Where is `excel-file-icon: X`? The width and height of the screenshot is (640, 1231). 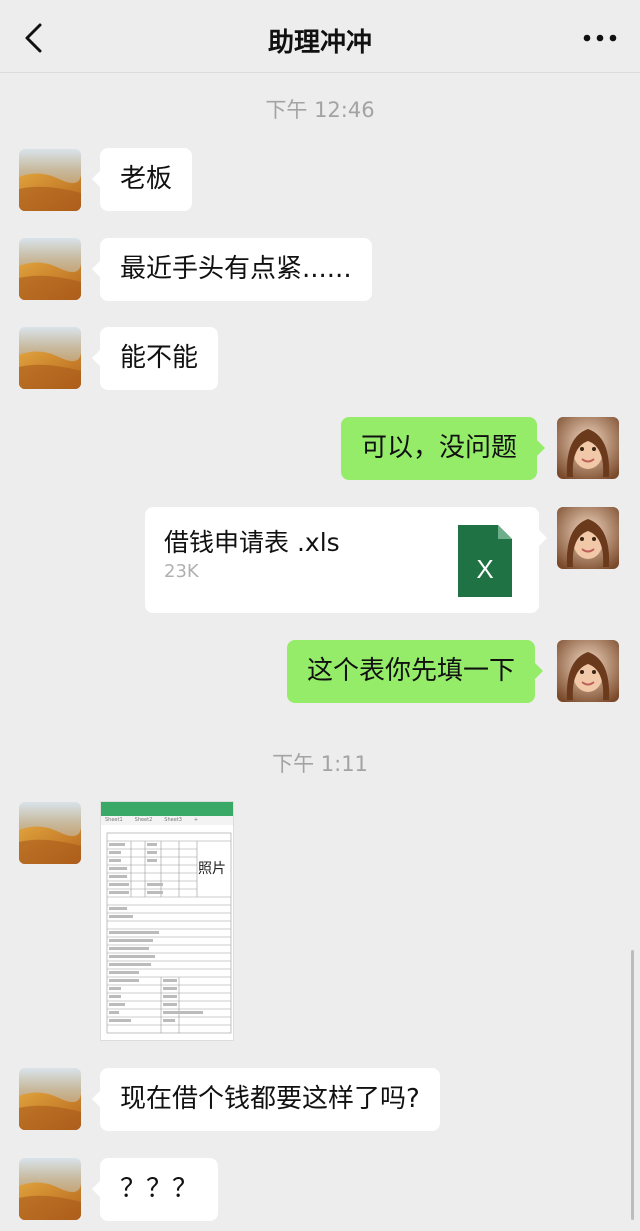
excel-file-icon: X is located at coordinates (485, 561).